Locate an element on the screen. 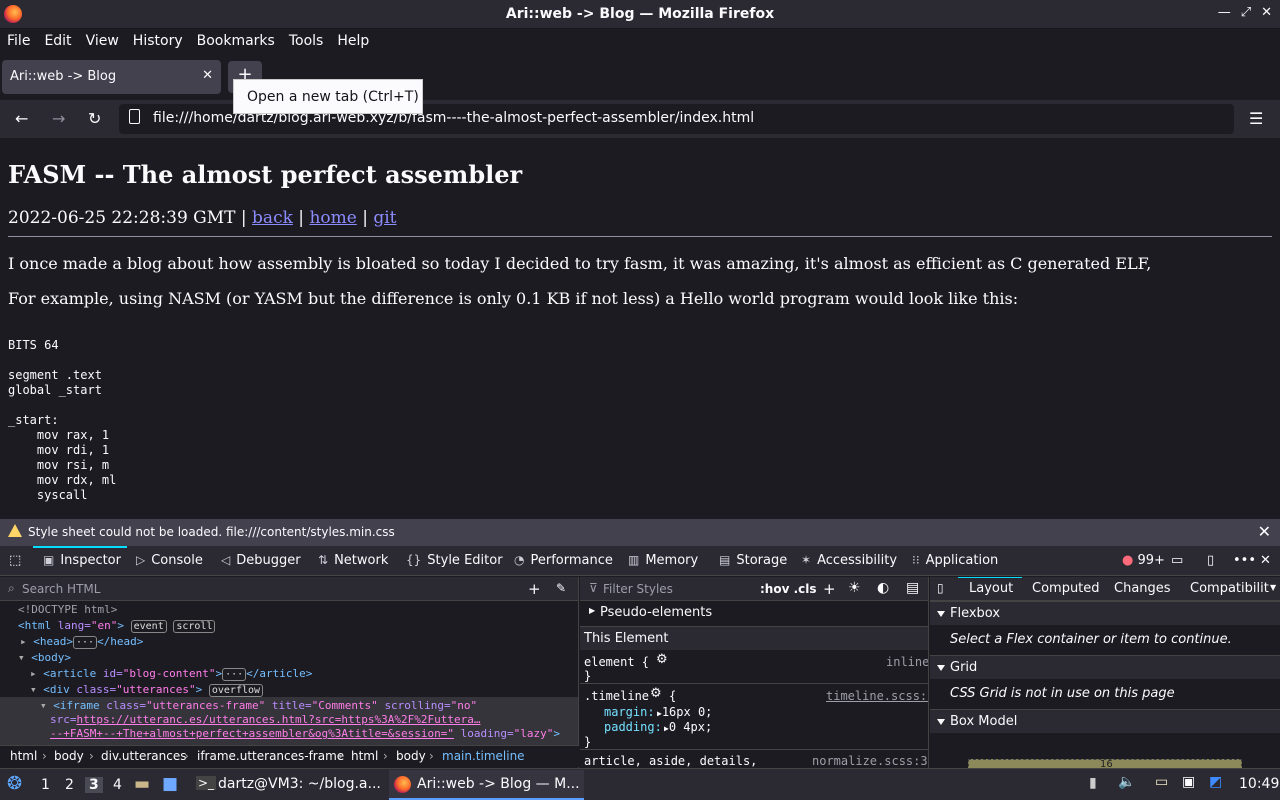 The image size is (1280, 800). page-info-icon is located at coordinates (134, 116).